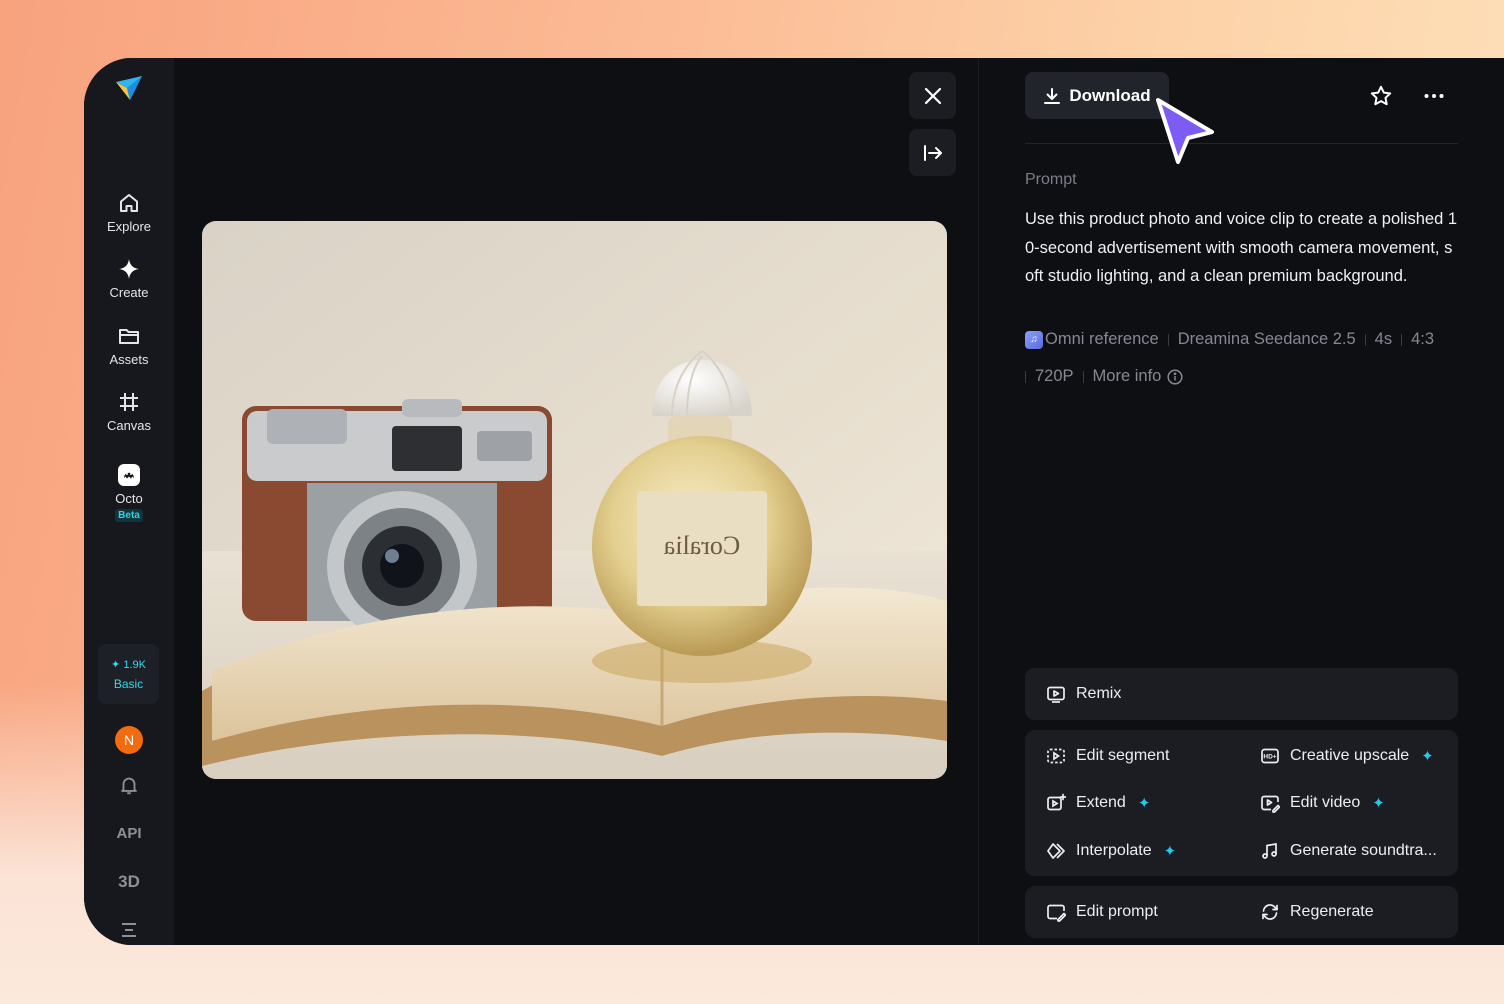 This screenshot has height=1004, width=1504. What do you see at coordinates (129, 336) in the screenshot?
I see `folder-icon` at bounding box center [129, 336].